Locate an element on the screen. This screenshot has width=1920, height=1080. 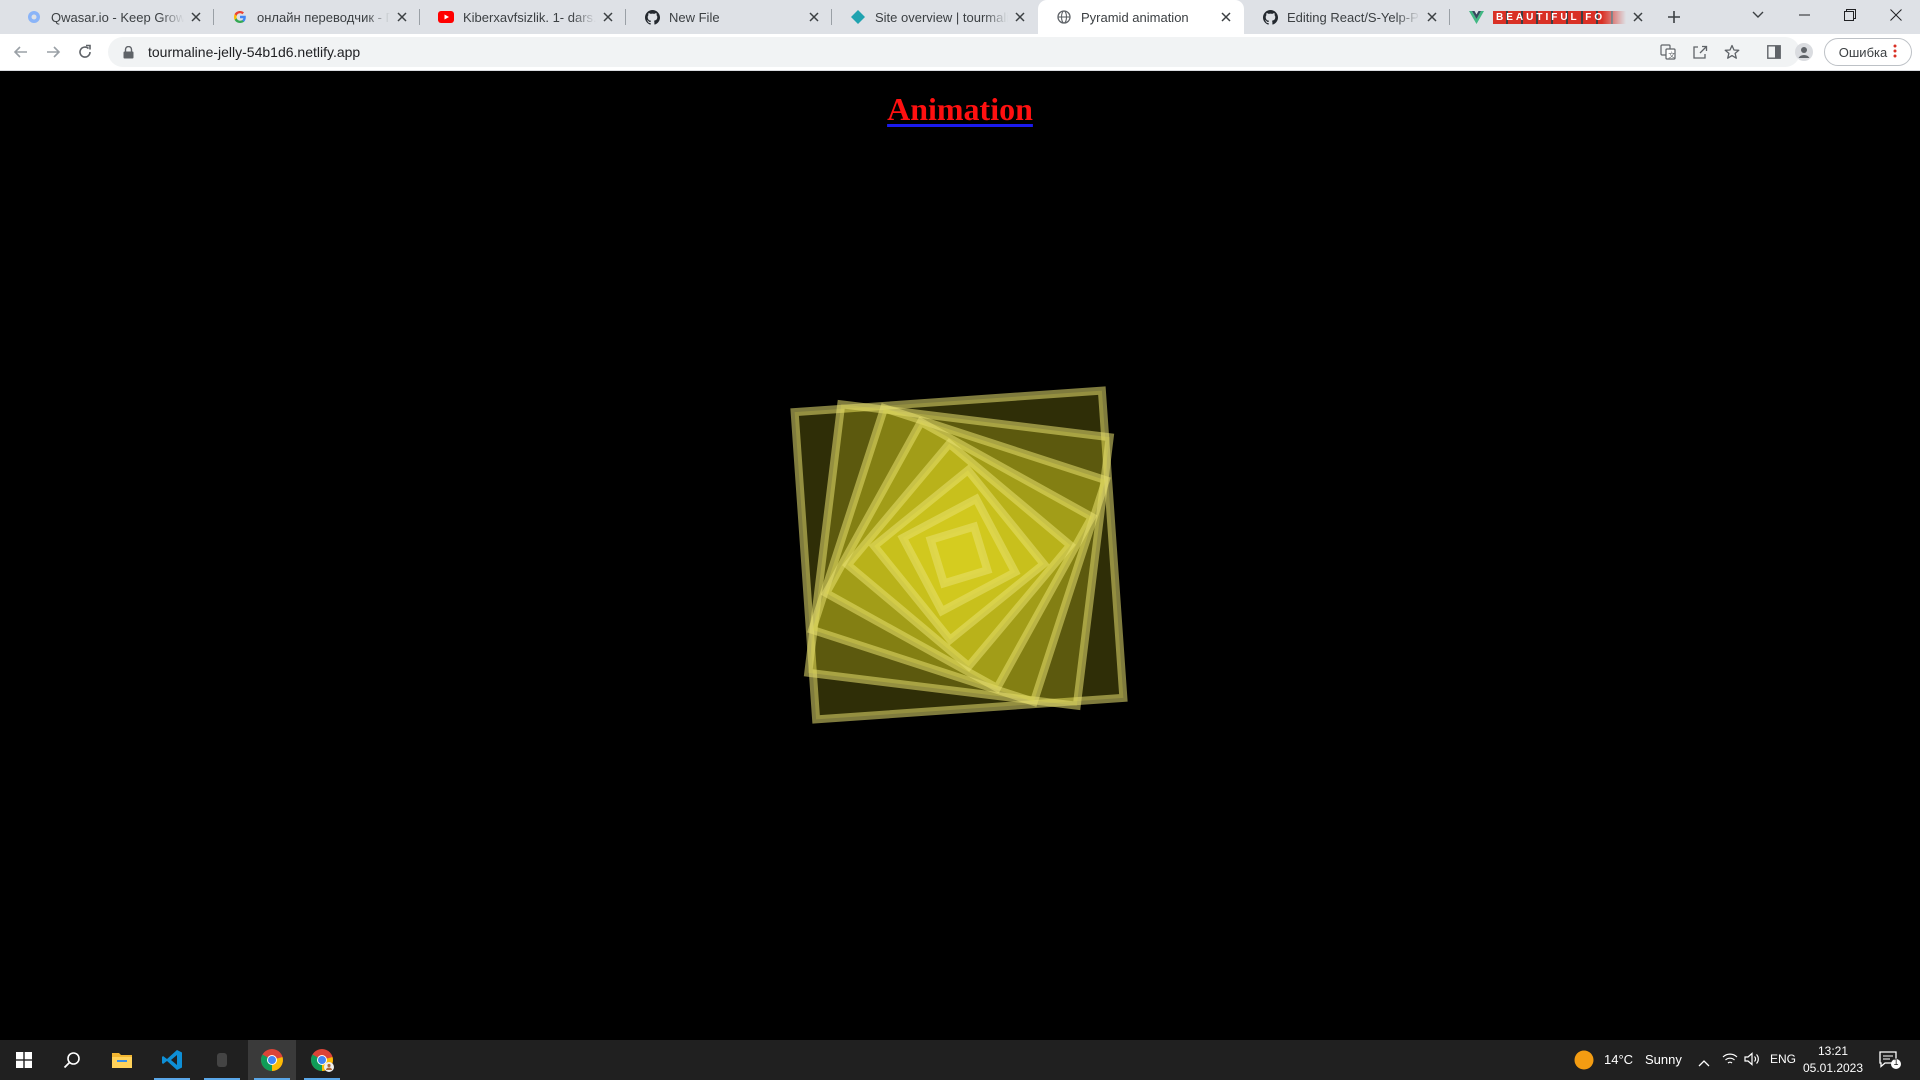
tab-pyramid-animation: Pyramid animation is located at coordinates (1141, 17).